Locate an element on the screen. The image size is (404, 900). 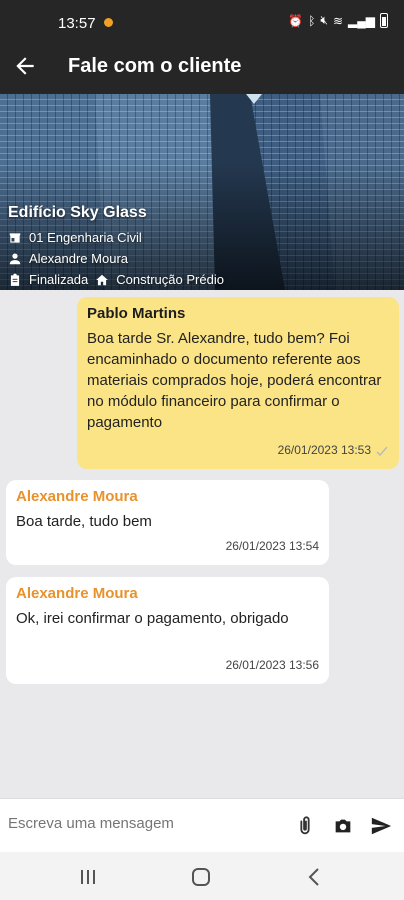
page-title: Fale com o cliente is located at coordinates (155, 66).